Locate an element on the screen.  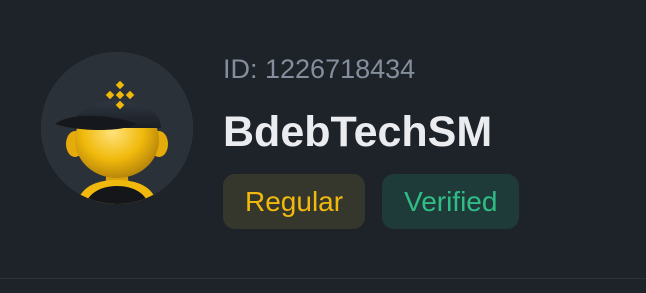
badge-group: Regular Verified is located at coordinates (371, 201).